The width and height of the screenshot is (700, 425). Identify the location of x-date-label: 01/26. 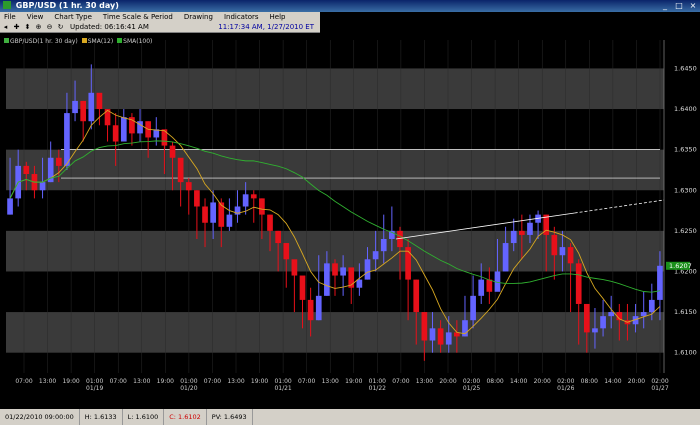
(565, 388).